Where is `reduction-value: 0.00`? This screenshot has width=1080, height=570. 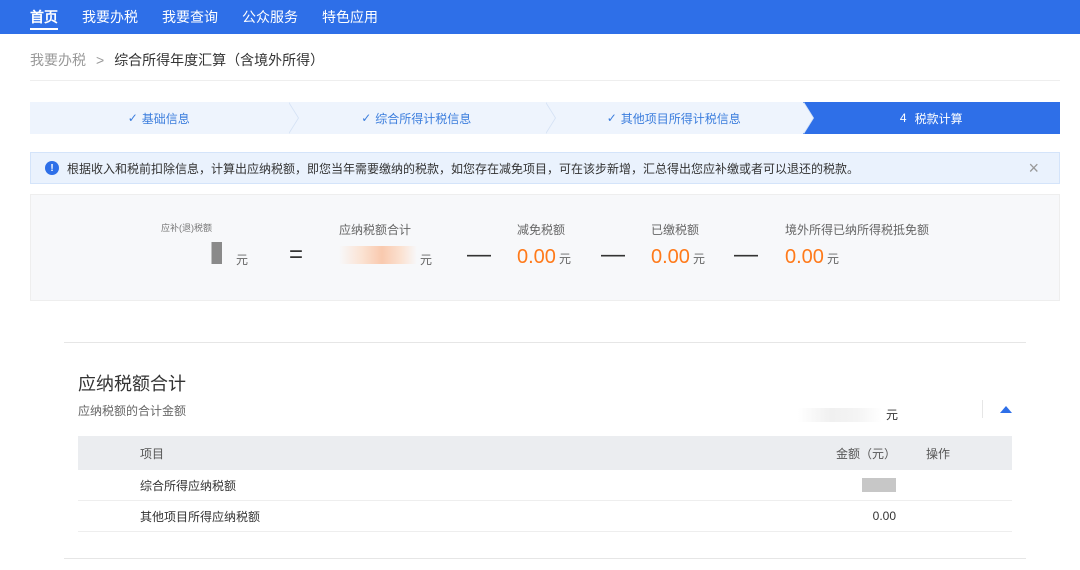 reduction-value: 0.00 is located at coordinates (536, 257).